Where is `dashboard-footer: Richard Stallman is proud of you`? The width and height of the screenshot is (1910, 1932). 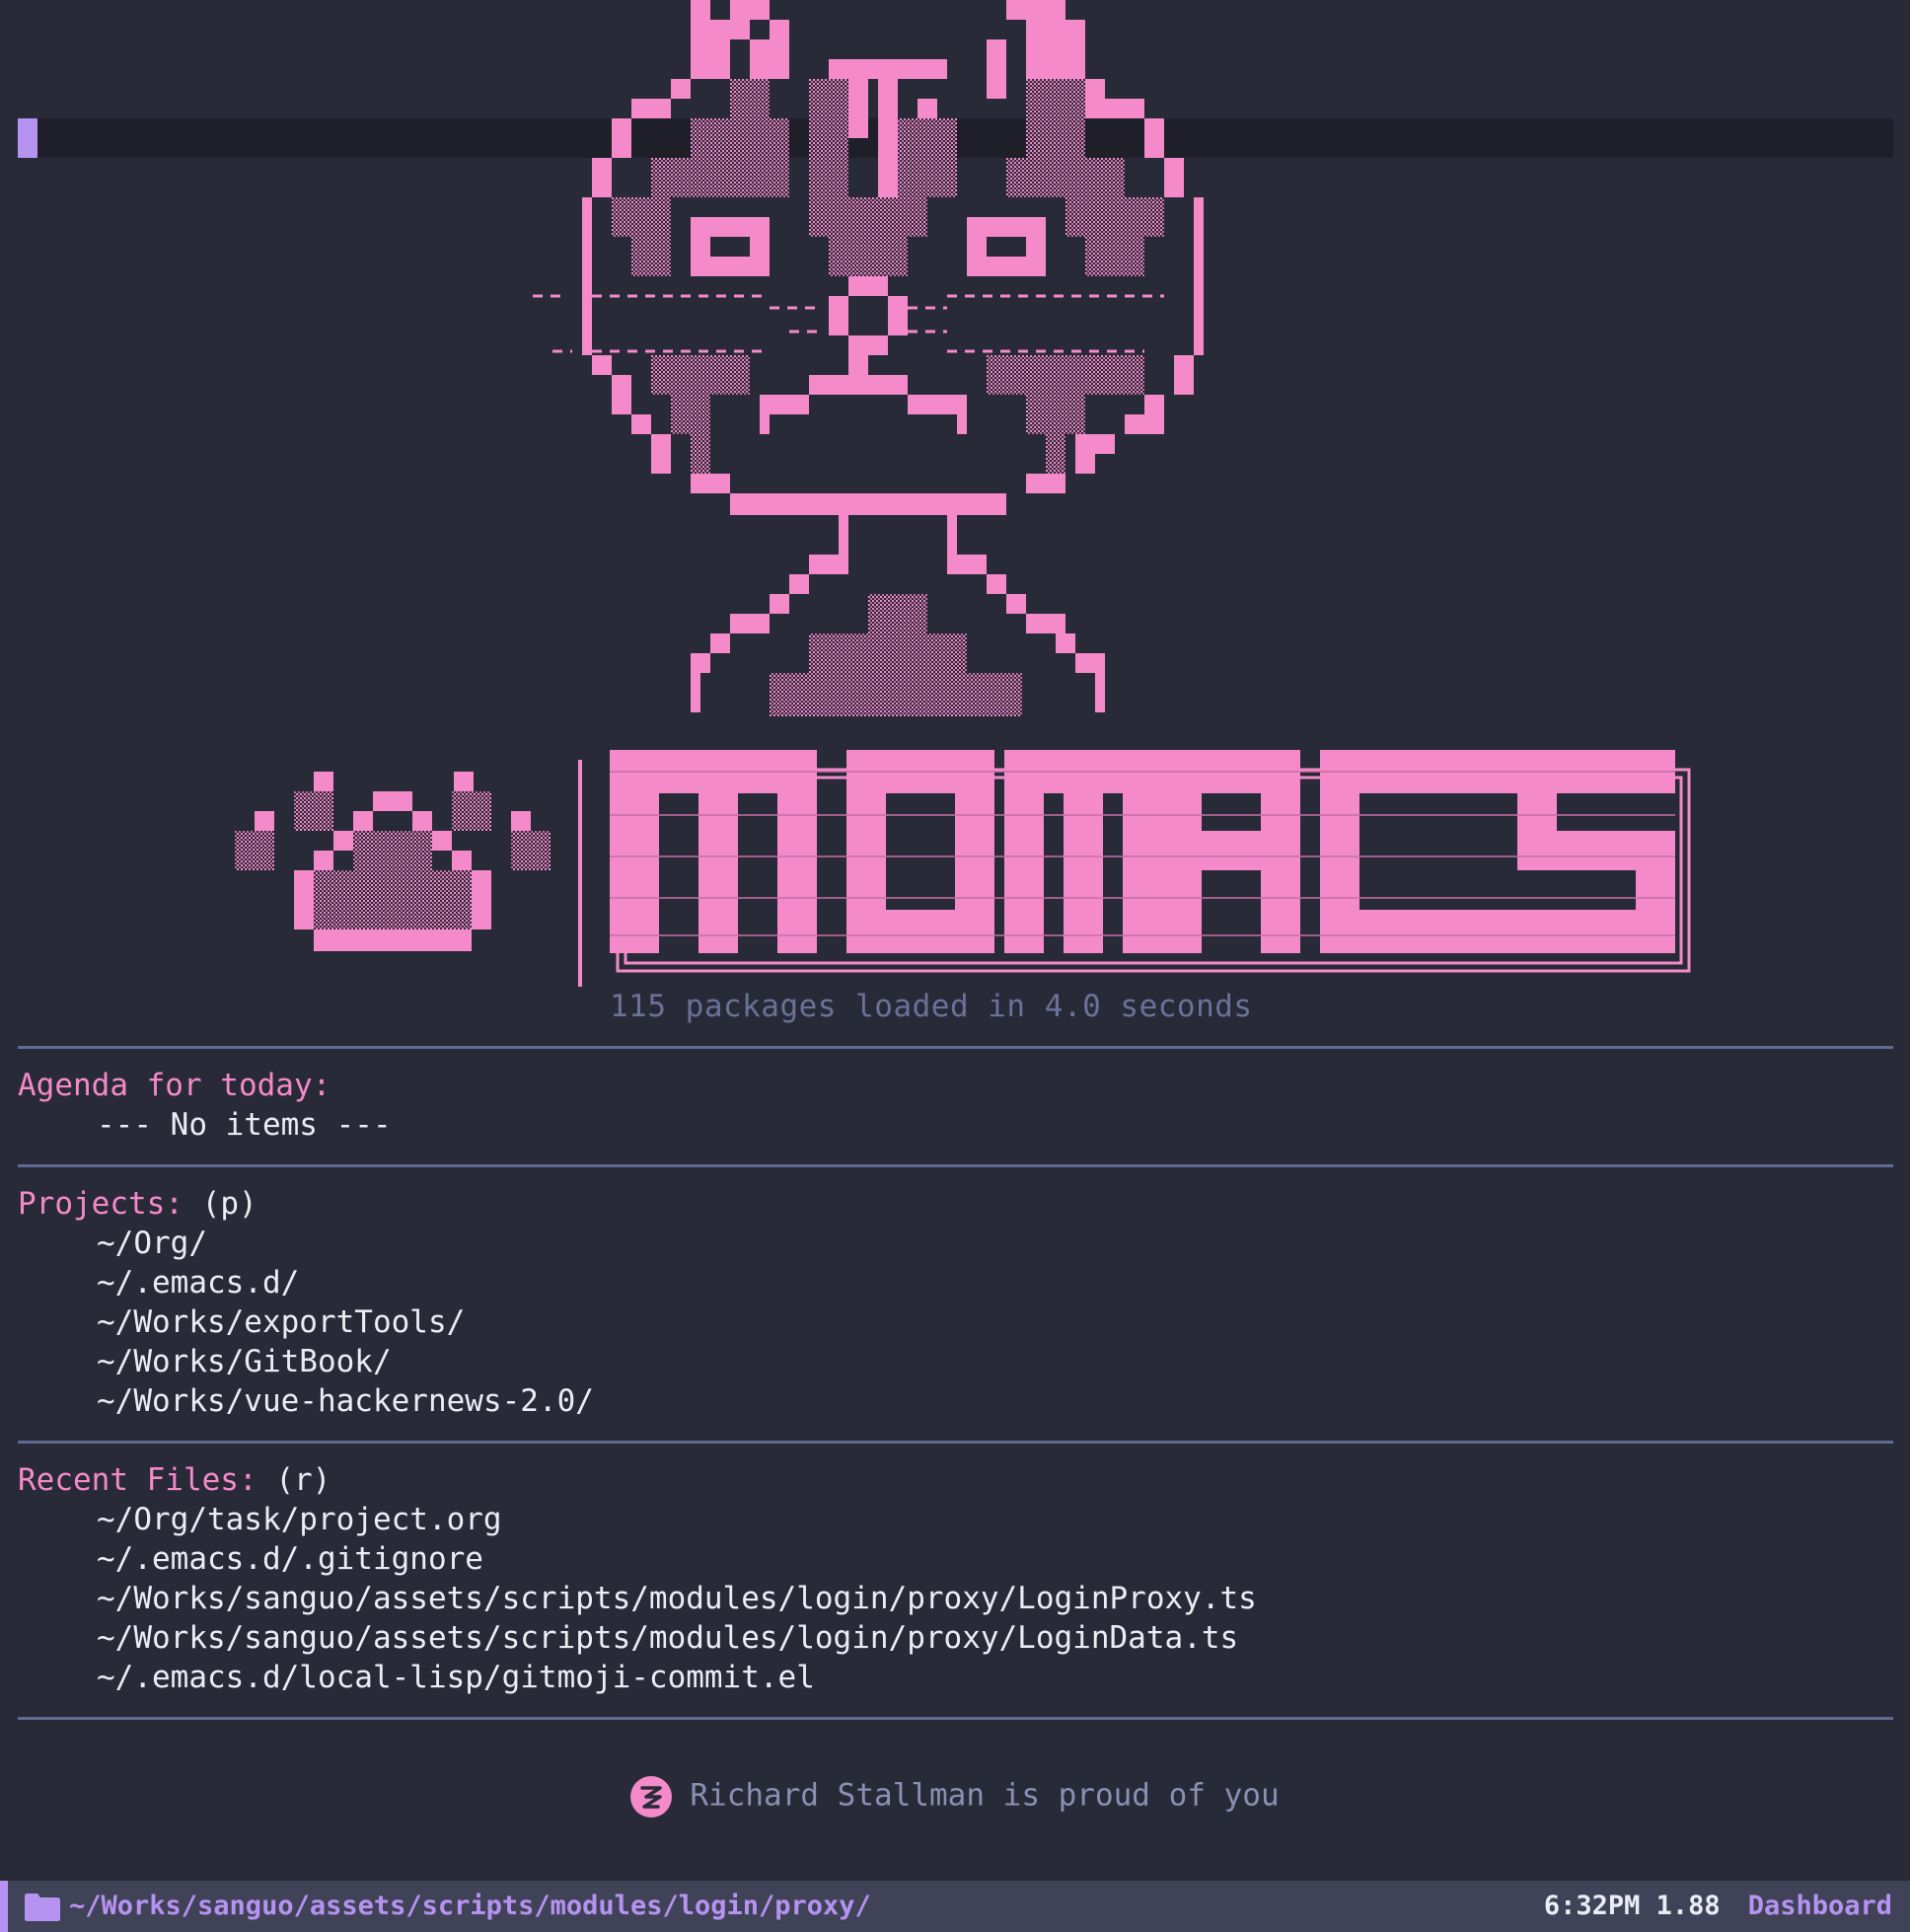
dashboard-footer: Richard Stallman is proud of you is located at coordinates (955, 1797).